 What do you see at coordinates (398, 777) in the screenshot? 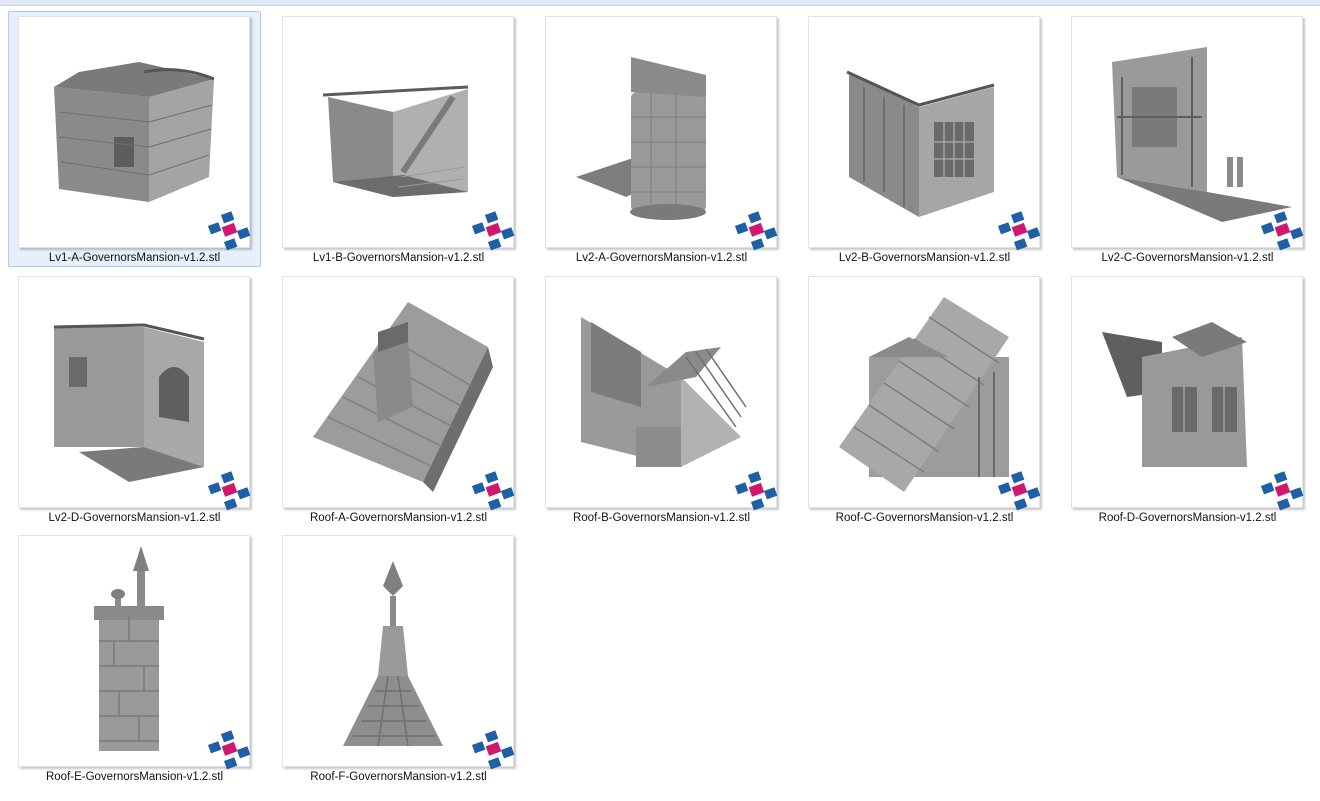
I see `file-name-label: Roof-F-GovernorsMansion-v1.2.stl` at bounding box center [398, 777].